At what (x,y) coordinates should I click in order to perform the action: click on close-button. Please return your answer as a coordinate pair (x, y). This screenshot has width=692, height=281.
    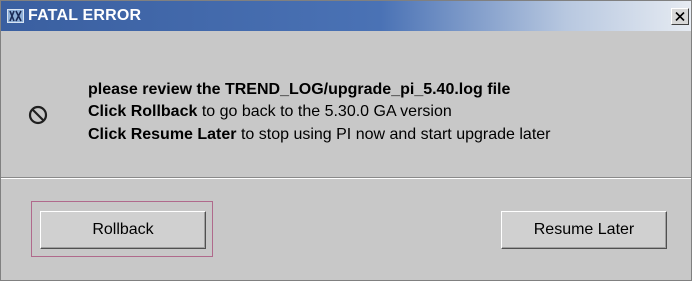
    Looking at the image, I should click on (680, 16).